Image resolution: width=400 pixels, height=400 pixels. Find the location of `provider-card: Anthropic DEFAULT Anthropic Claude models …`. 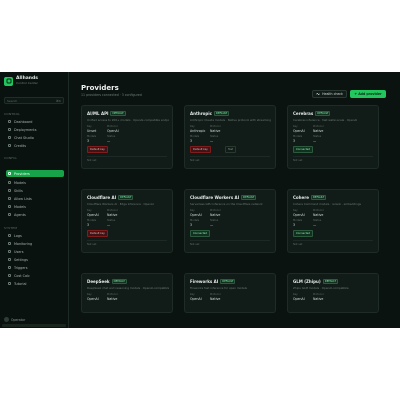

provider-card: Anthropic DEFAULT Anthropic Claude models … is located at coordinates (230, 137).